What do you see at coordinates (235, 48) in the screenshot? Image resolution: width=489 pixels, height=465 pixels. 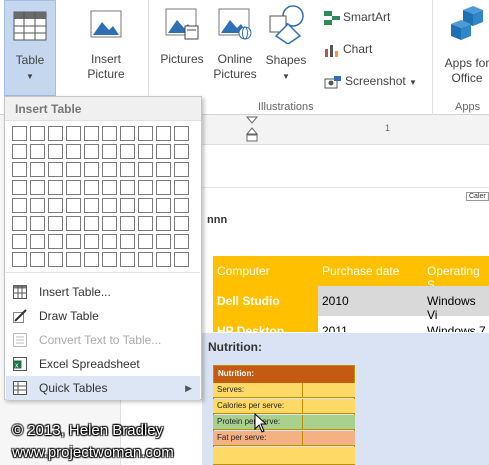 I see `online-pictures-button: Online Pictures` at bounding box center [235, 48].